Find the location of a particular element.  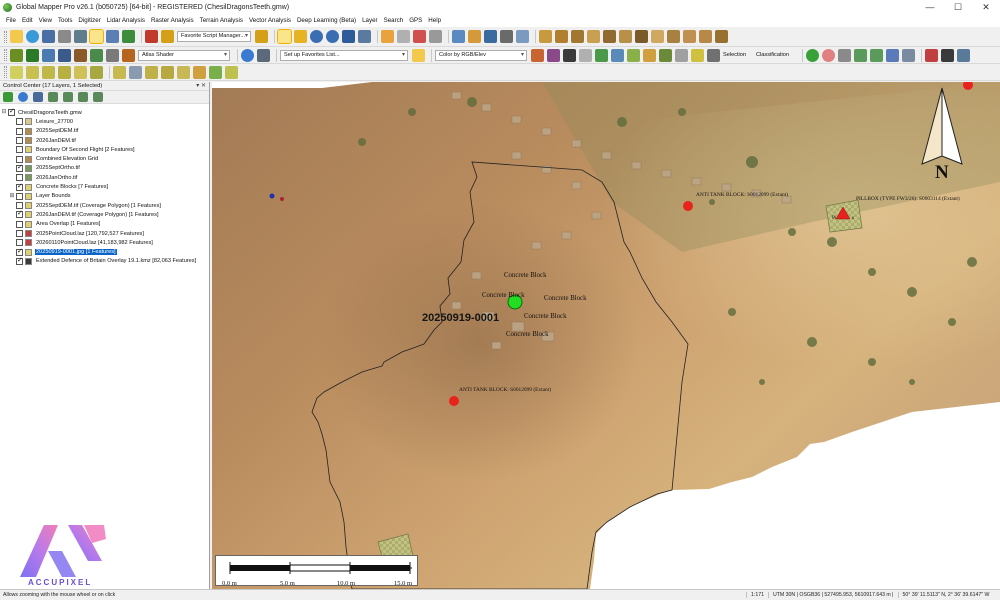

layer-row: 2025SeptOrtho.tif is located at coordinates (104, 168).